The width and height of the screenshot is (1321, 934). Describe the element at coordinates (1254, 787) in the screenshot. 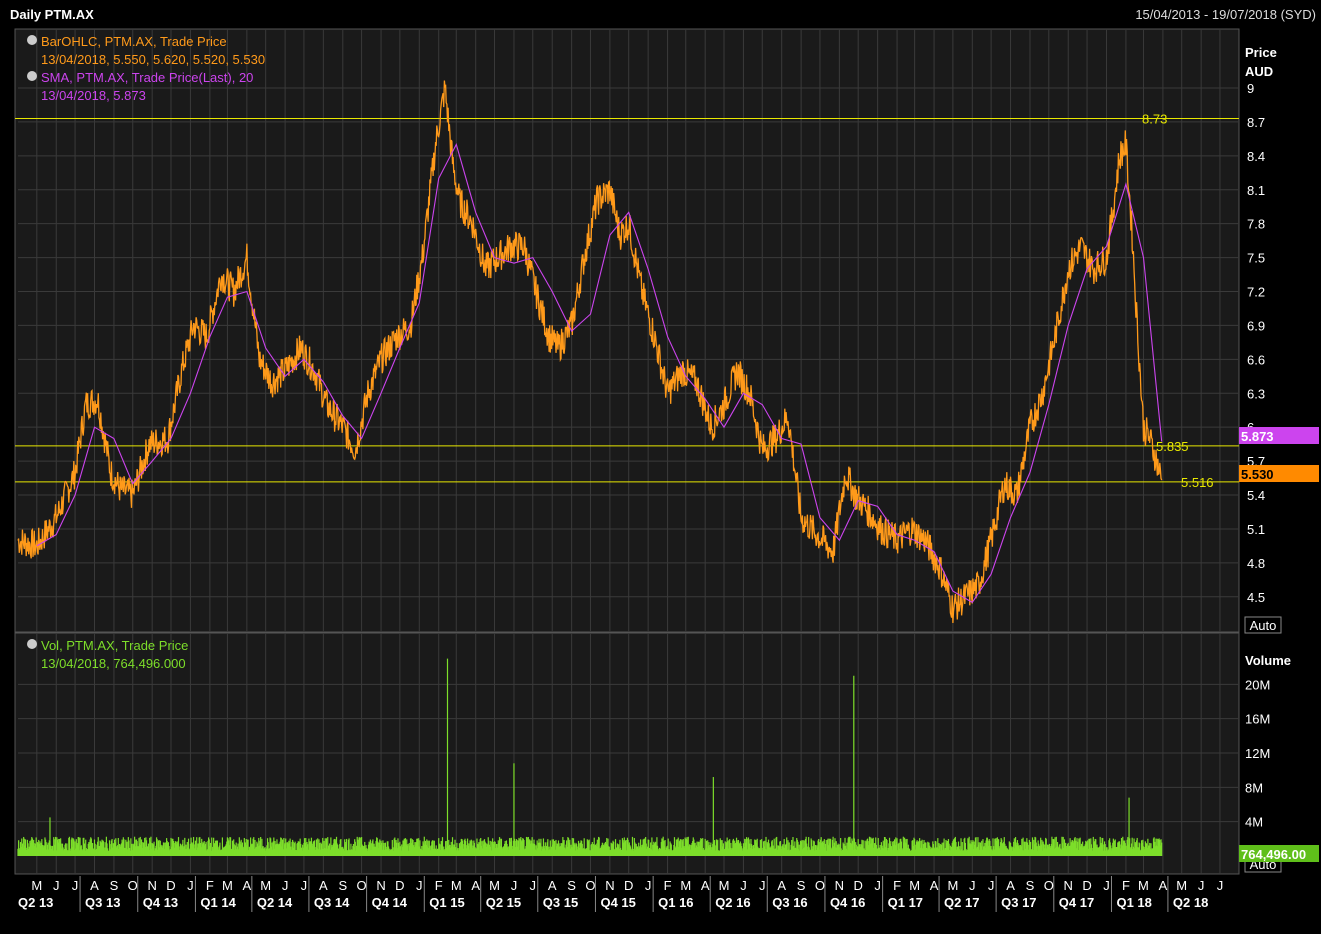

I see `volume-tick-label: 8M` at that location.